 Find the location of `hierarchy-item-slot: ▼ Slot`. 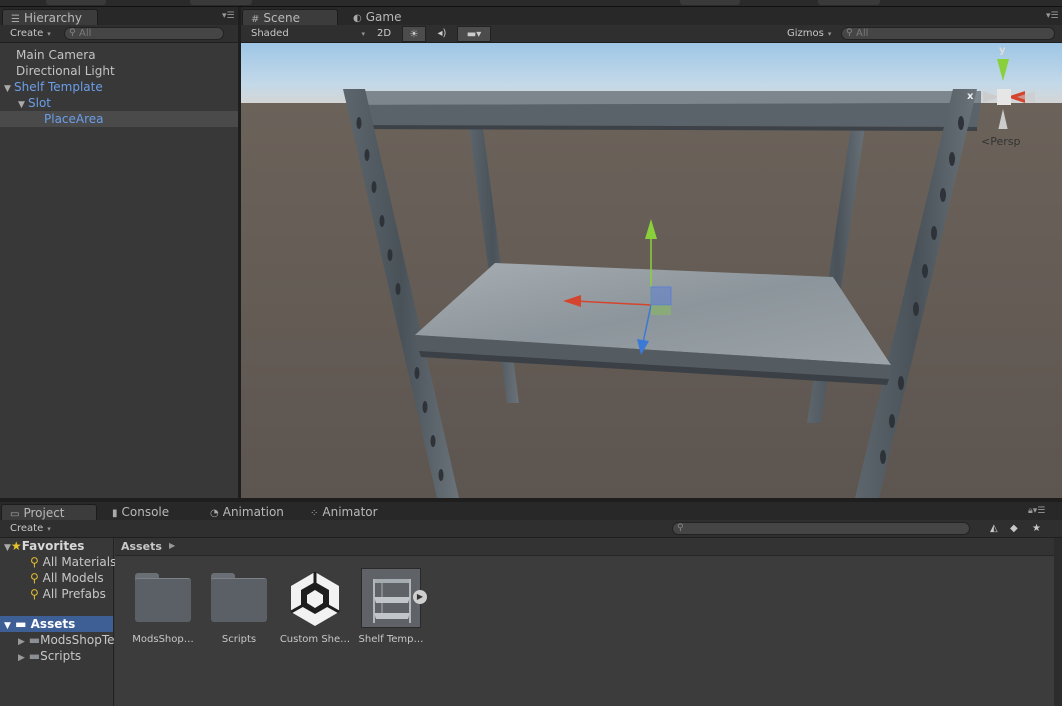

hierarchy-item-slot: ▼ Slot is located at coordinates (119, 103).